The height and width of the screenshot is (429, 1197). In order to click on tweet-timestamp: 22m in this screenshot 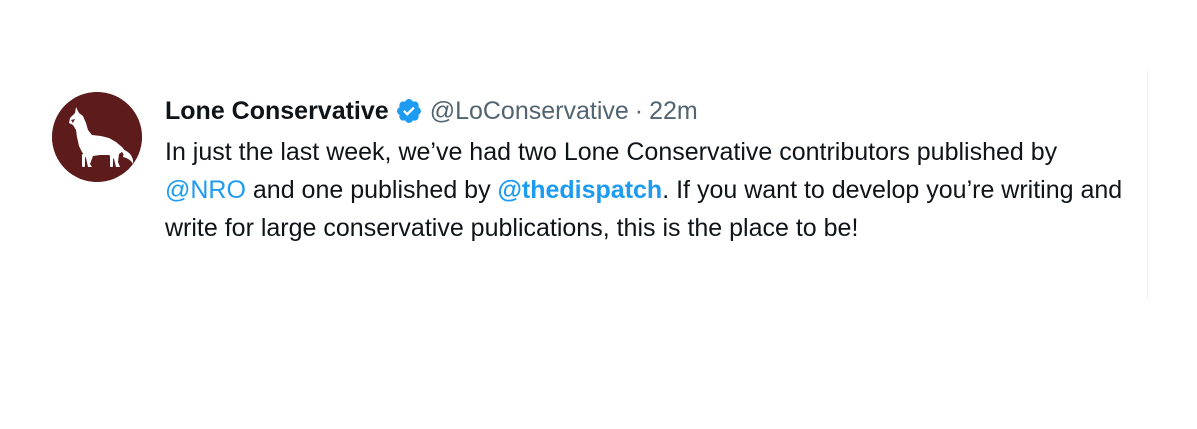, I will do `click(673, 111)`.